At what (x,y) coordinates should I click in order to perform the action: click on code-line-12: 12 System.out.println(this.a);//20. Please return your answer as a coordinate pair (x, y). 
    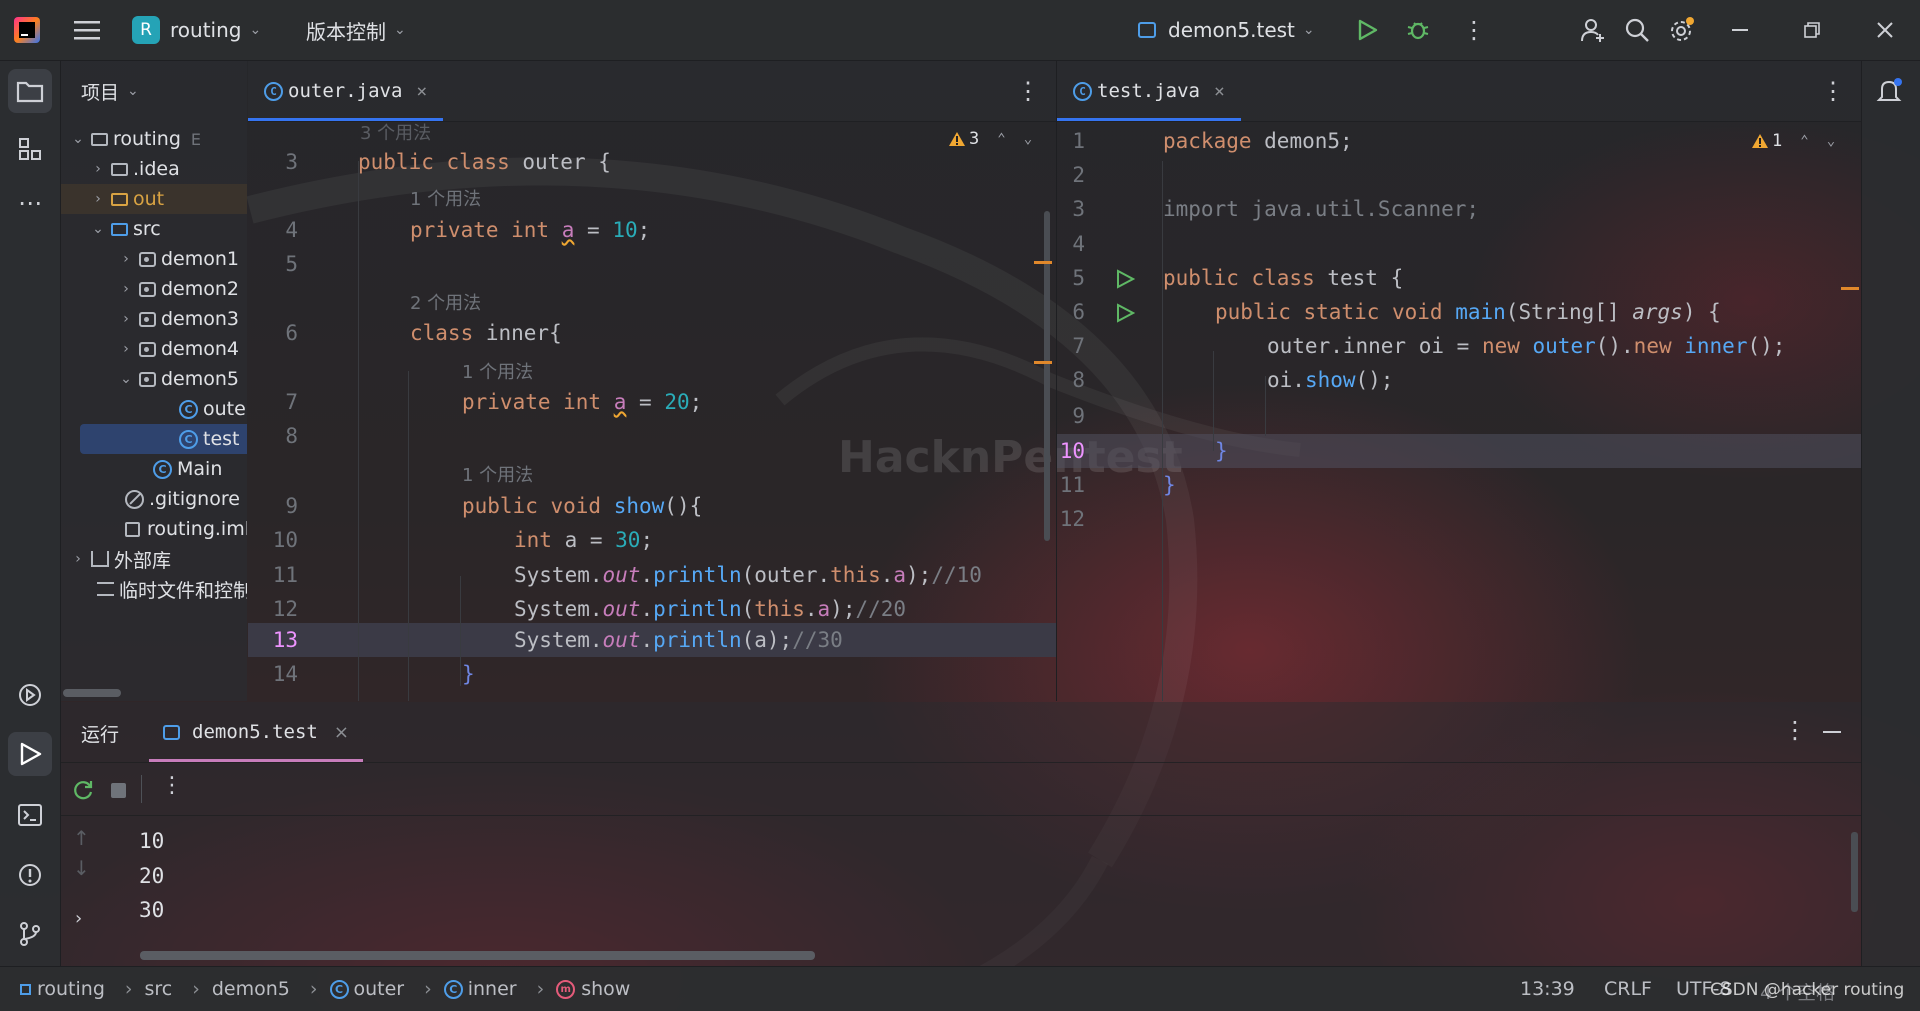
    Looking at the image, I should click on (652, 609).